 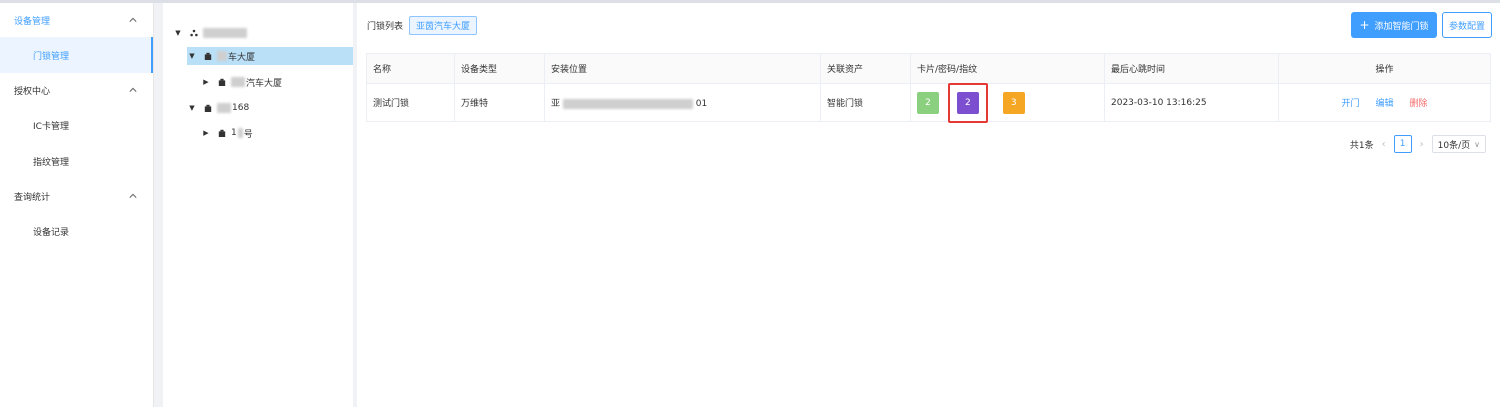 What do you see at coordinates (76, 55) in the screenshot?
I see `sidebar-item-lock-management: 门锁管理` at bounding box center [76, 55].